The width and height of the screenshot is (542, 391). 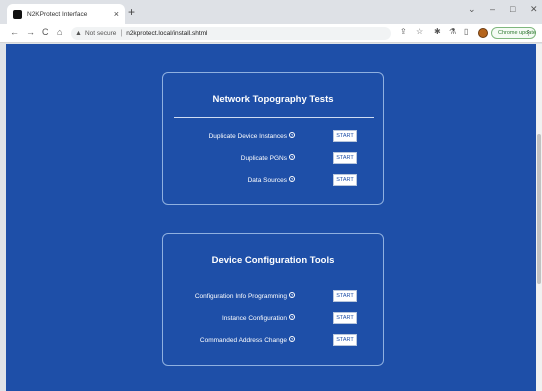 What do you see at coordinates (539, 209) in the screenshot?
I see `scrollbar-thumb` at bounding box center [539, 209].